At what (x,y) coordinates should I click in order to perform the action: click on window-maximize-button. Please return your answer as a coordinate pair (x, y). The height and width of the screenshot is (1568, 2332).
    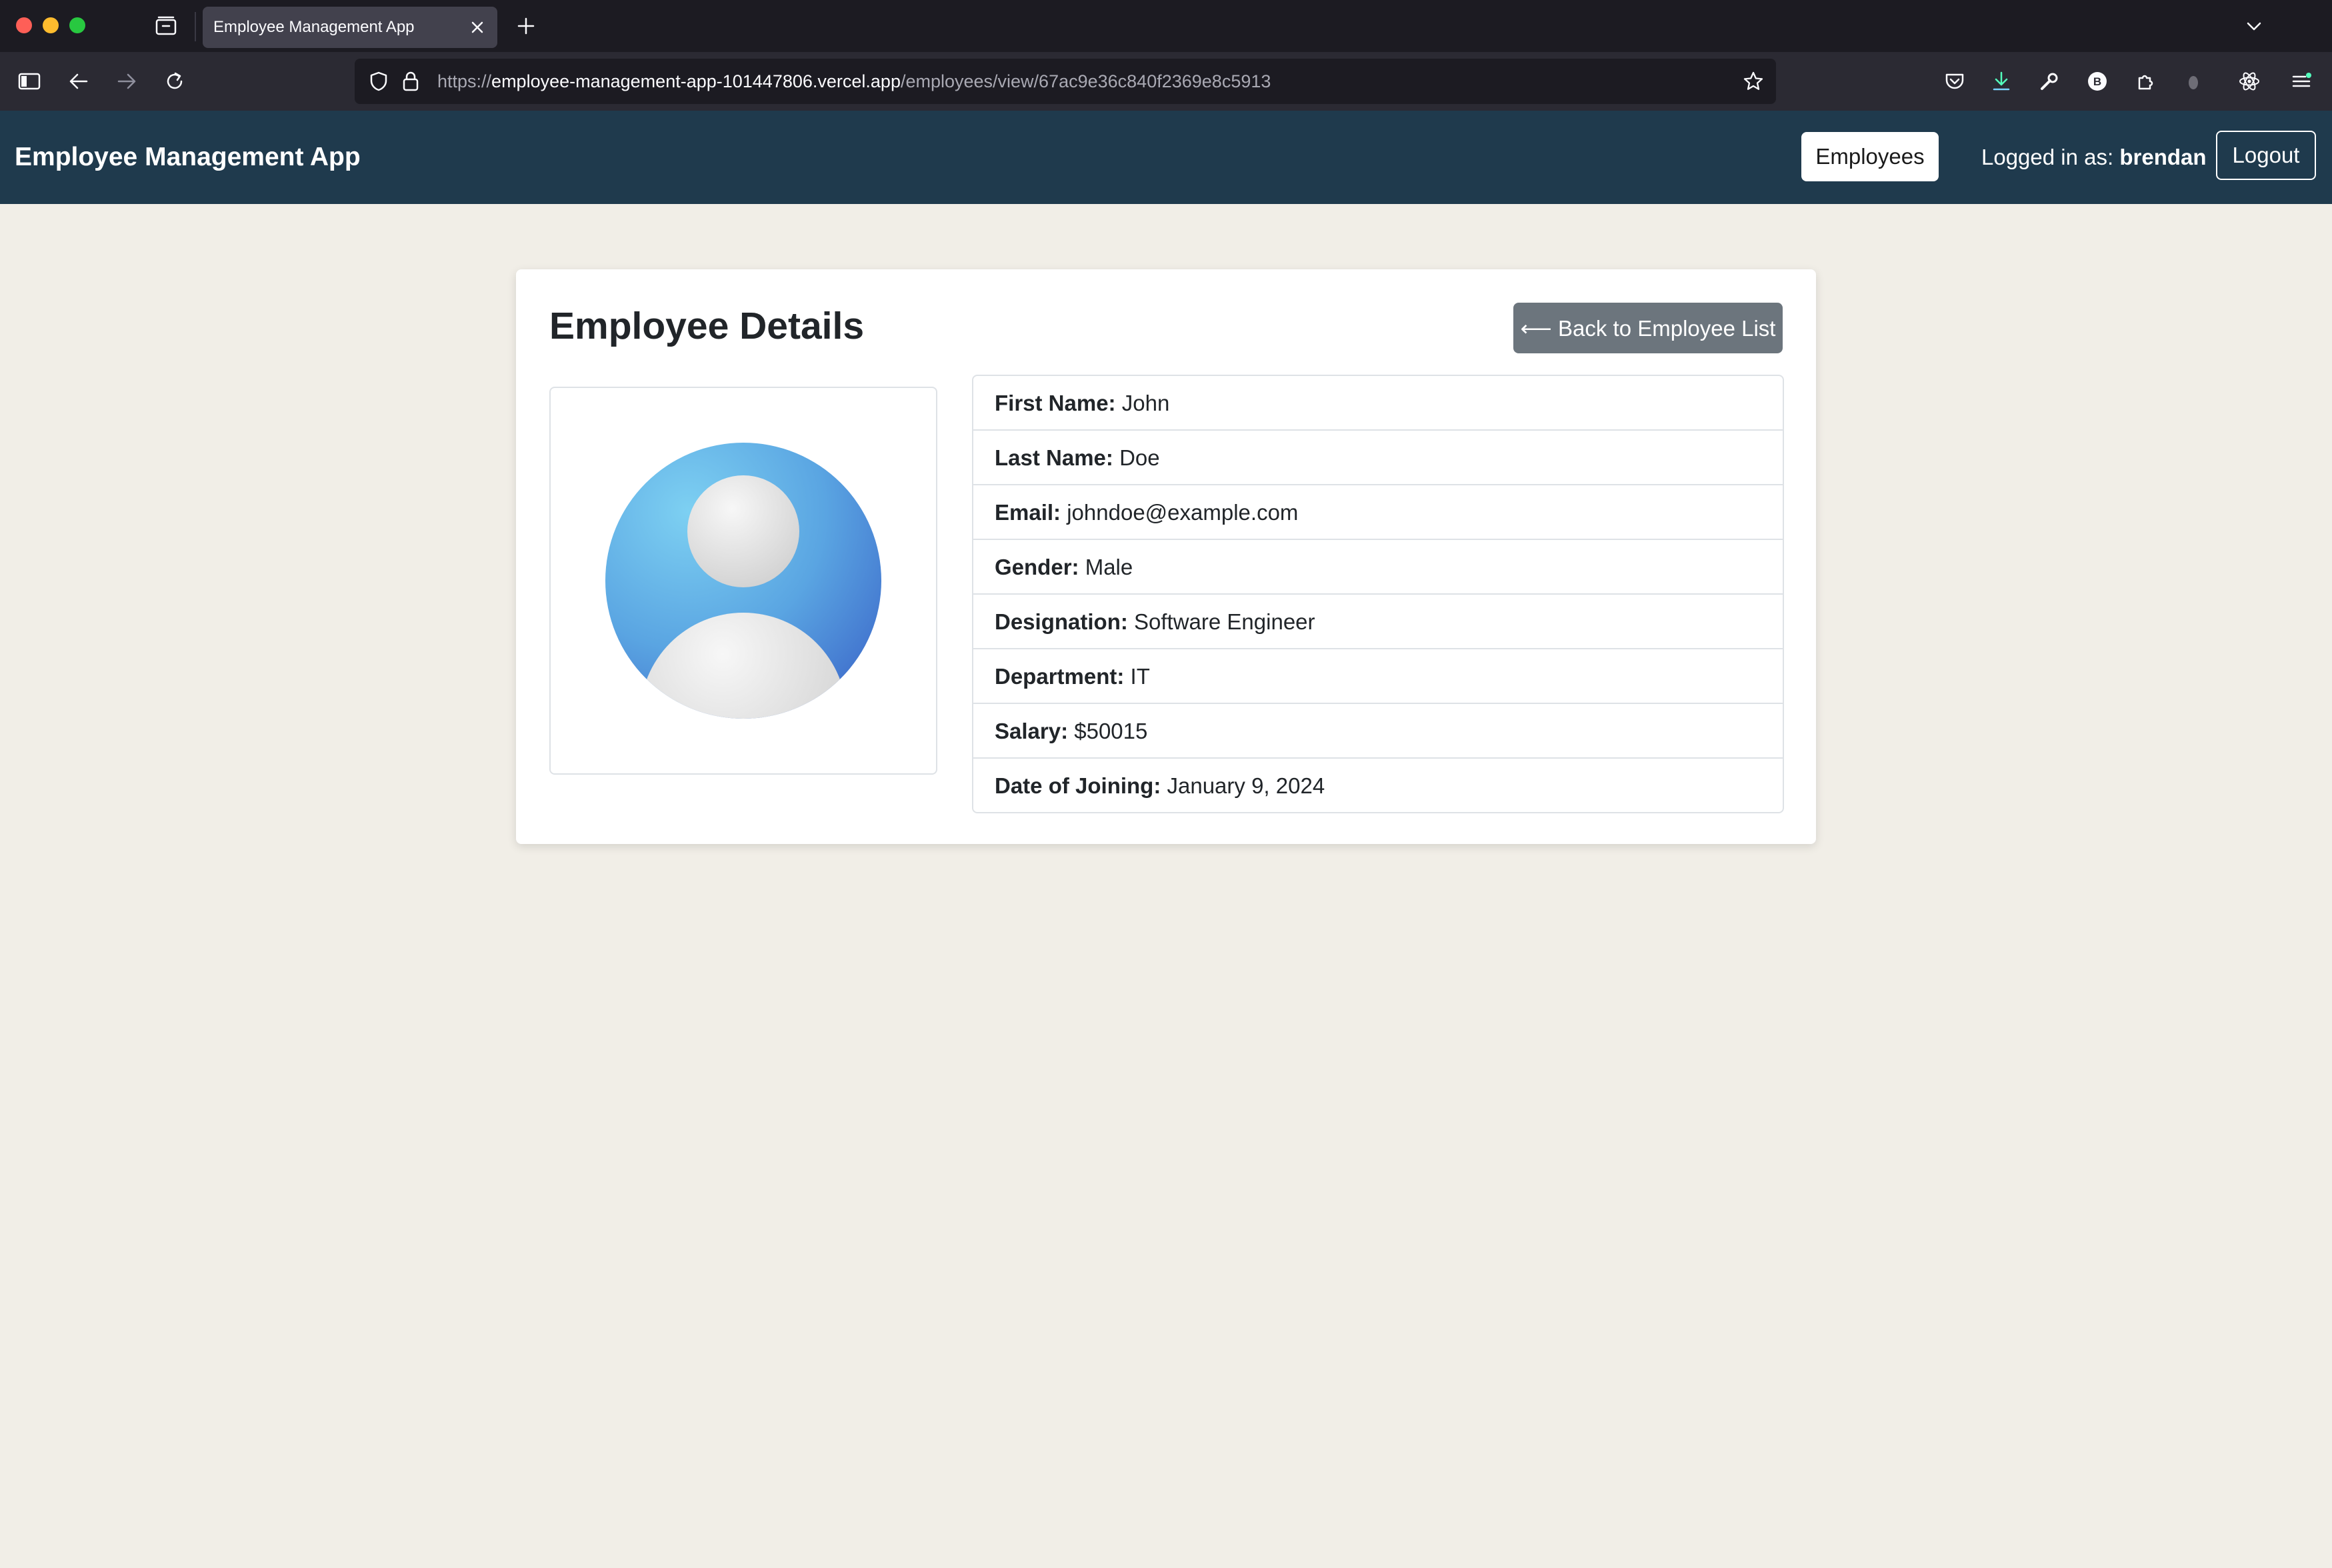
    Looking at the image, I should click on (77, 25).